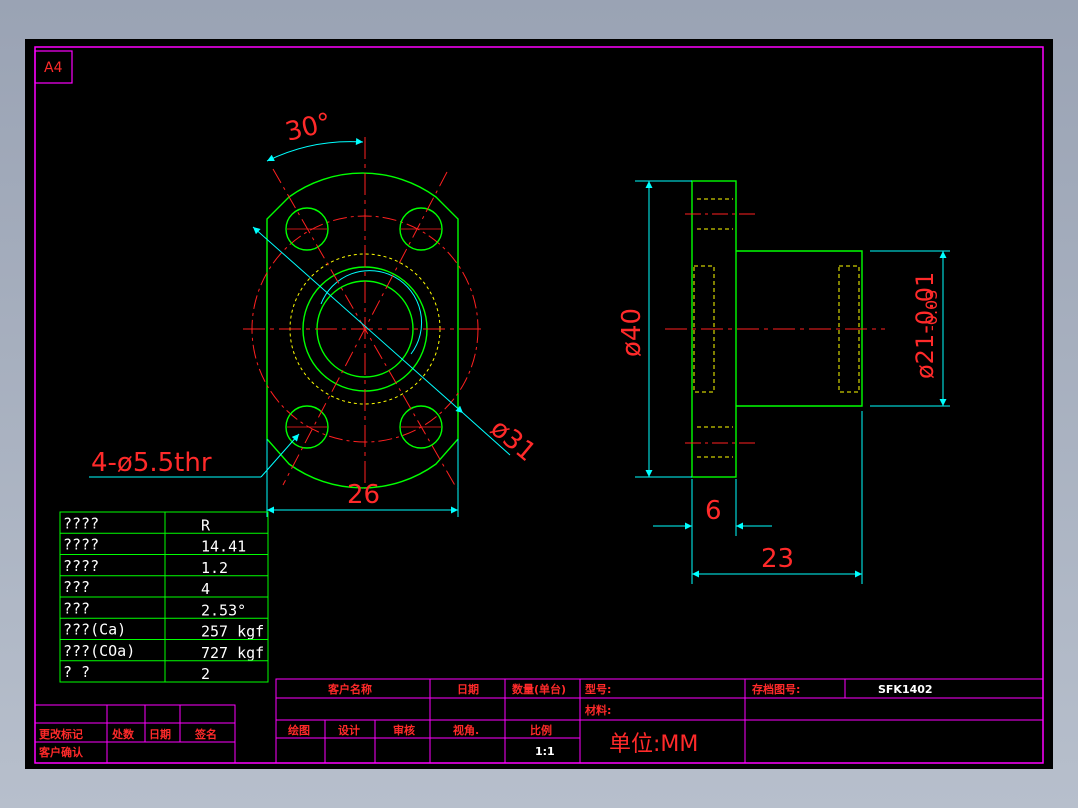 The height and width of the screenshot is (808, 1078). Describe the element at coordinates (205, 589) in the screenshot. I see `spec-row-value: 4` at that location.